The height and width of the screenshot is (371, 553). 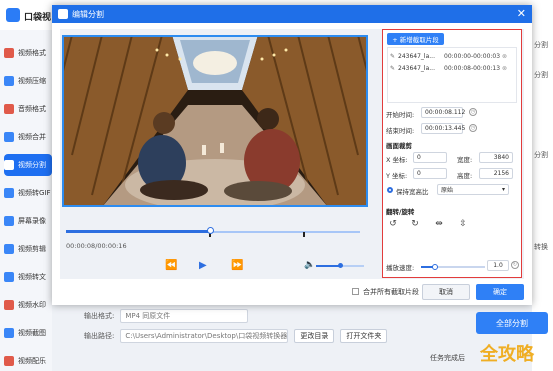 I want to click on change-directory-button: 更改目录, so click(x=314, y=336).